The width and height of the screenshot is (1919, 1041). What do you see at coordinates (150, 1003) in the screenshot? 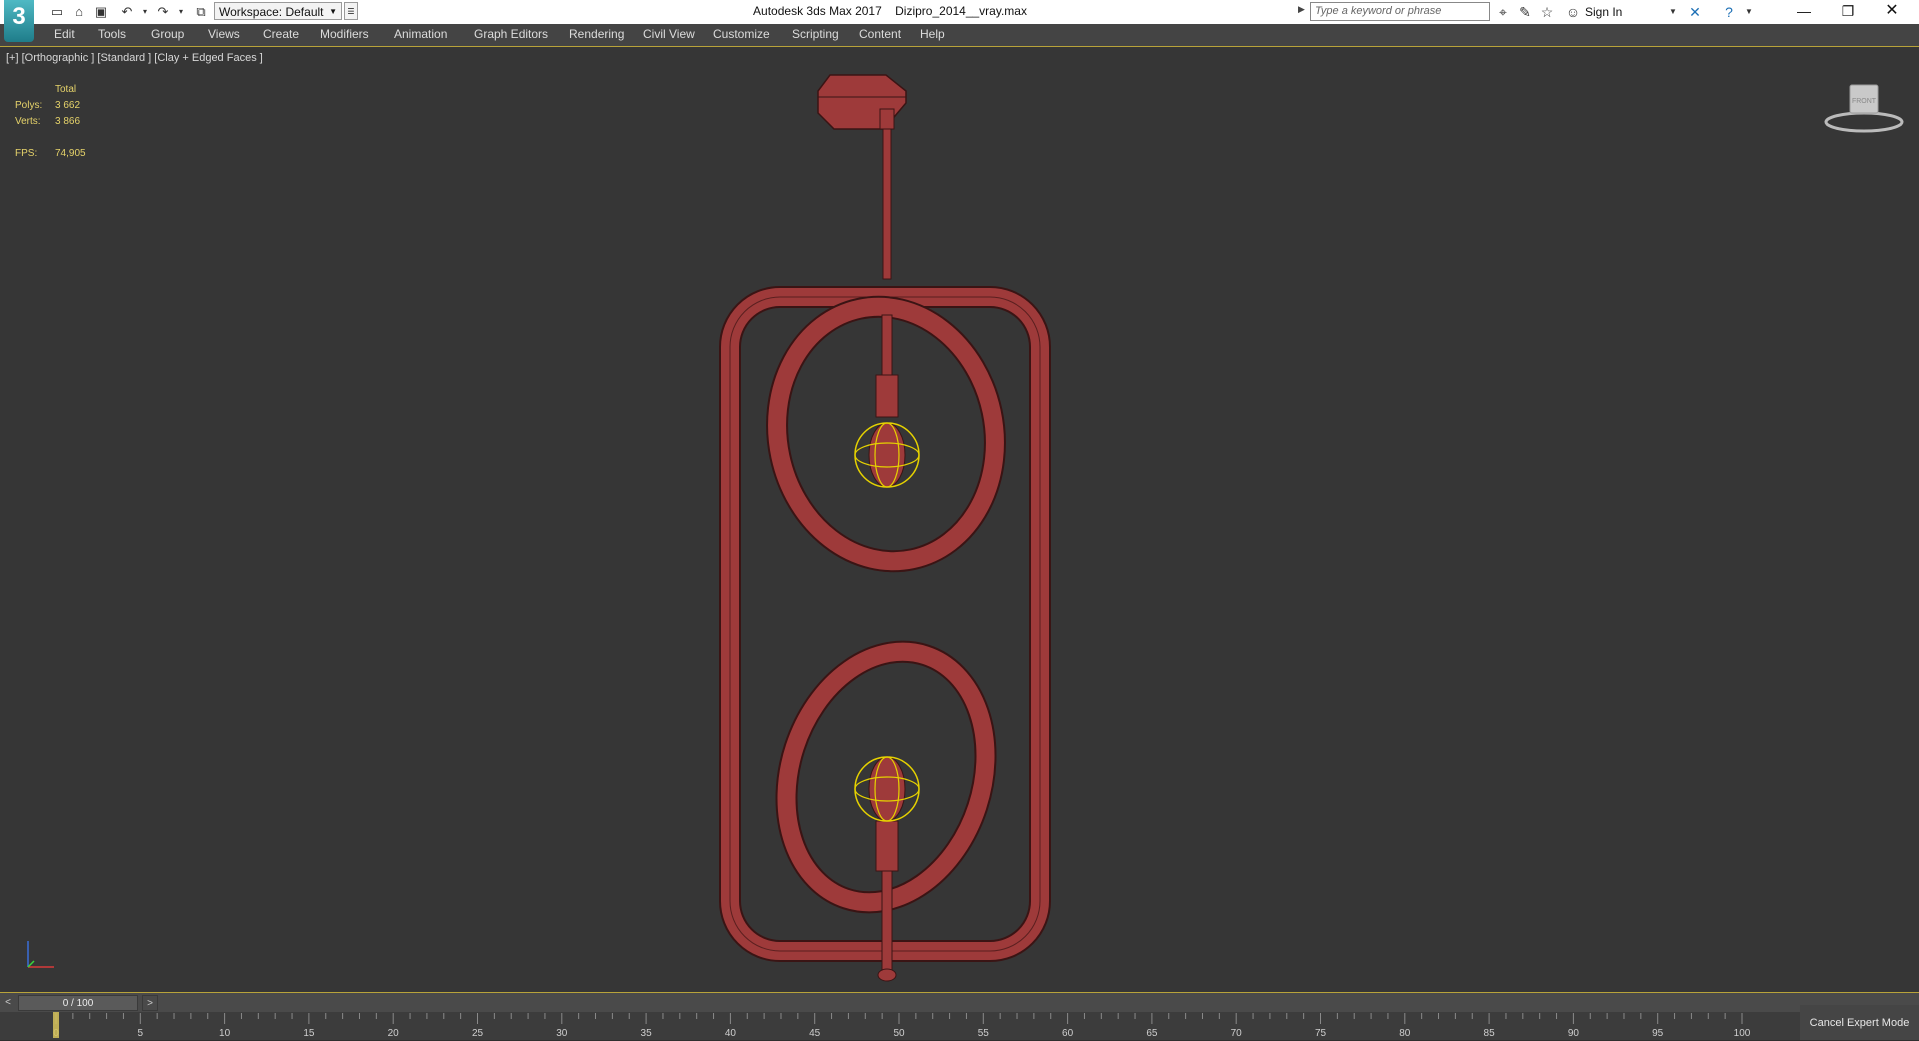
I see `next-frame-button: >` at bounding box center [150, 1003].